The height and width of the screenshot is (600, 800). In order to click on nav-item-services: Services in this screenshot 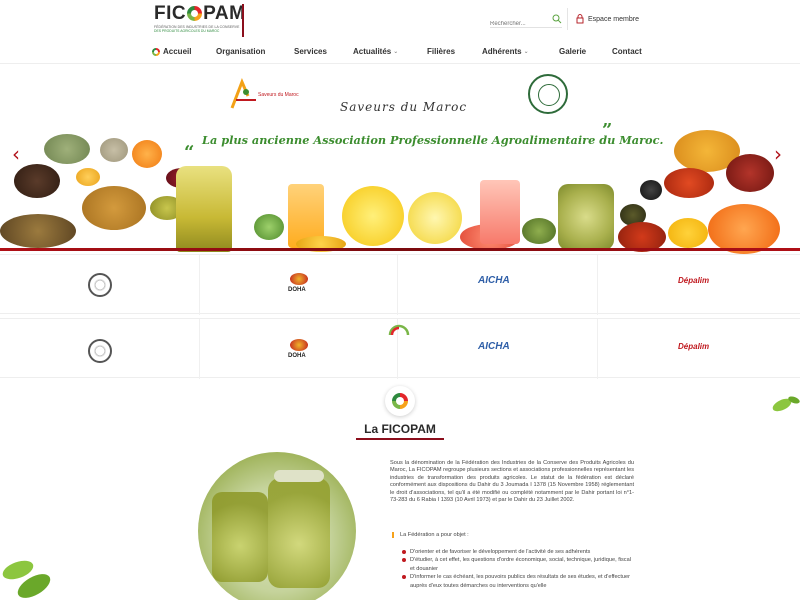, I will do `click(310, 51)`.